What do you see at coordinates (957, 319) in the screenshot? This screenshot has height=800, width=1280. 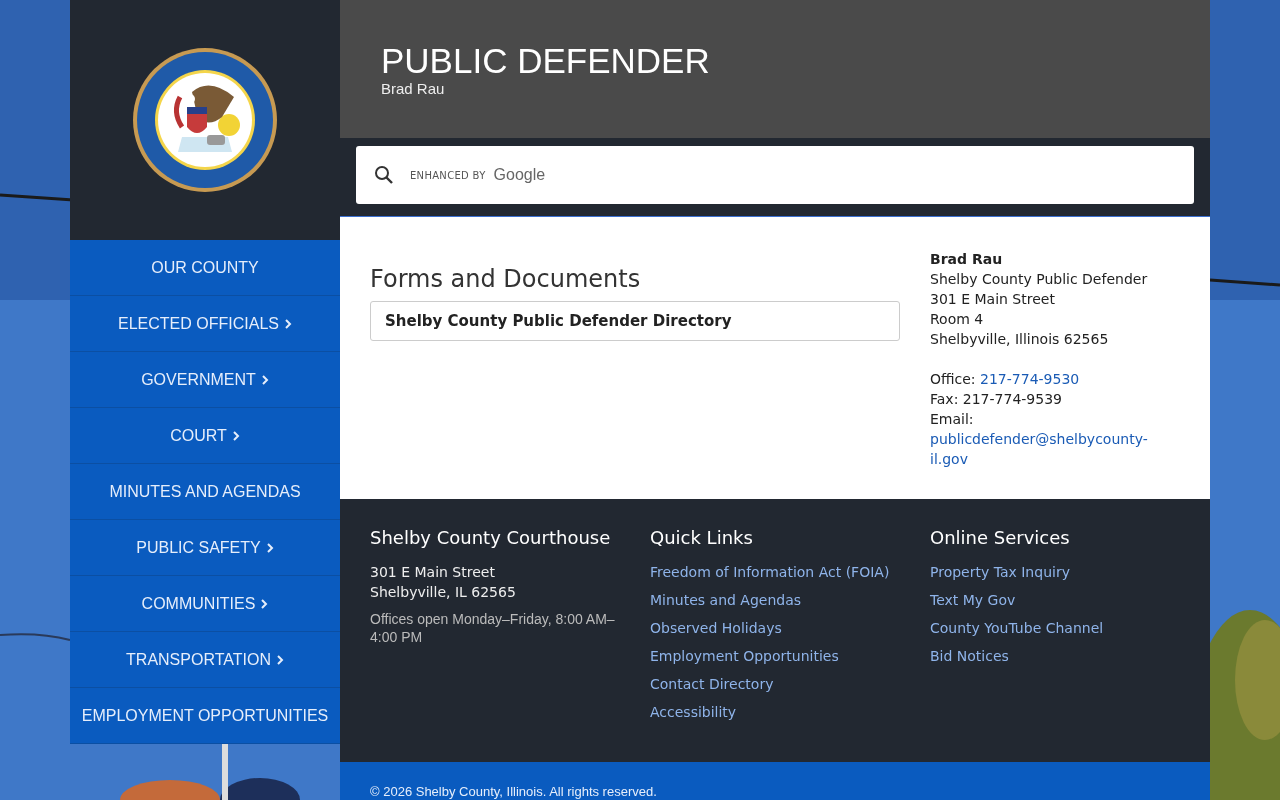 I see `contact-line: Room 4` at bounding box center [957, 319].